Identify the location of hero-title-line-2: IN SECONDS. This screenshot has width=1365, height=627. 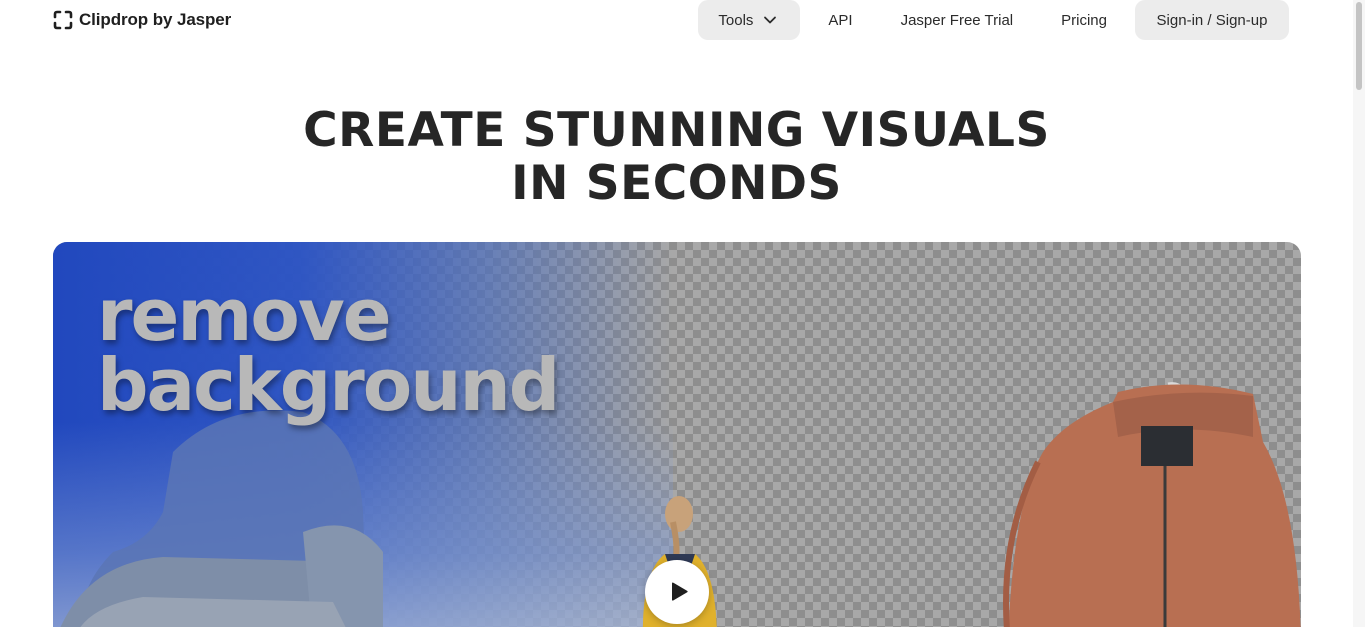
(676, 183).